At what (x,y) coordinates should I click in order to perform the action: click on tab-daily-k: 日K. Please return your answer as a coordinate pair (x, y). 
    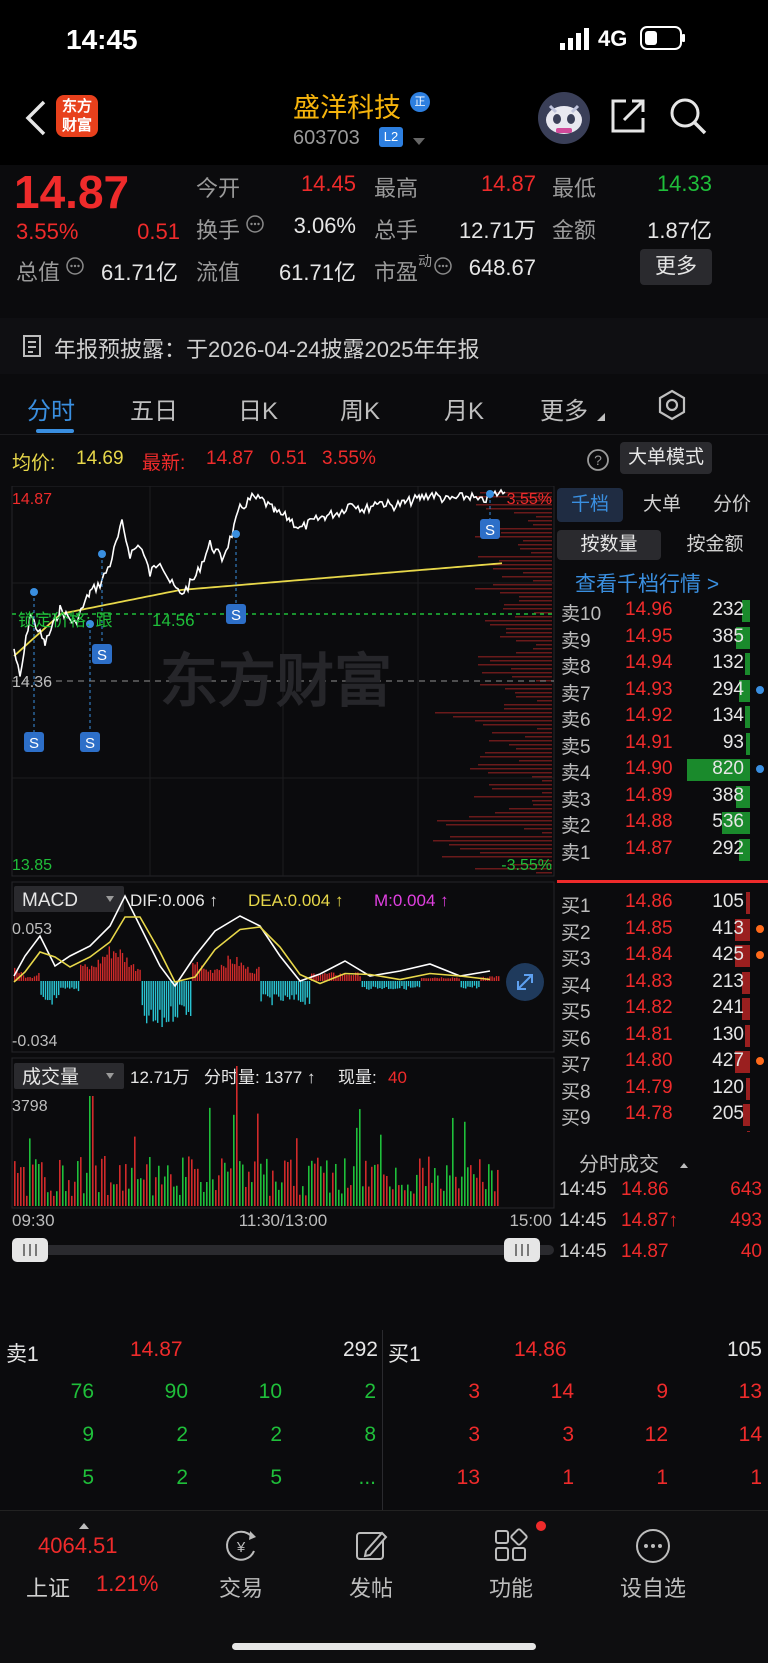
    Looking at the image, I should click on (258, 408).